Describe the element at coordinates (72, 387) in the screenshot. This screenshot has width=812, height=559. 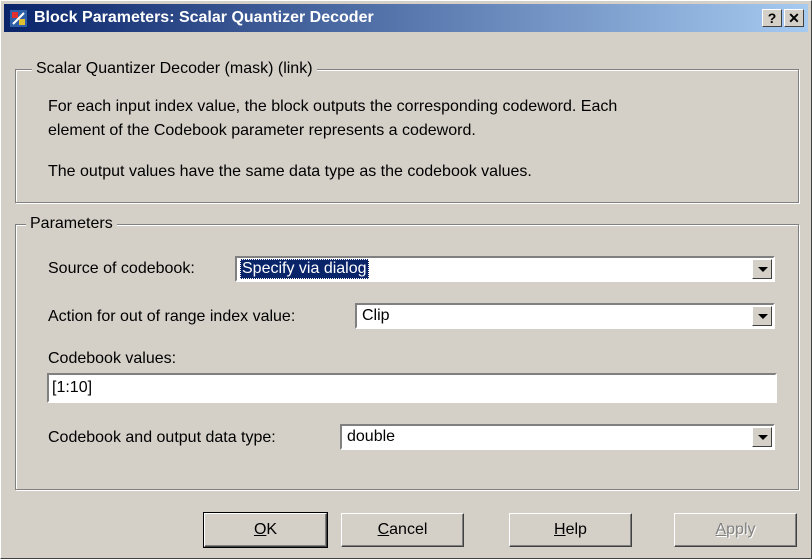
I see `codebook-input-value: [1:10]` at that location.